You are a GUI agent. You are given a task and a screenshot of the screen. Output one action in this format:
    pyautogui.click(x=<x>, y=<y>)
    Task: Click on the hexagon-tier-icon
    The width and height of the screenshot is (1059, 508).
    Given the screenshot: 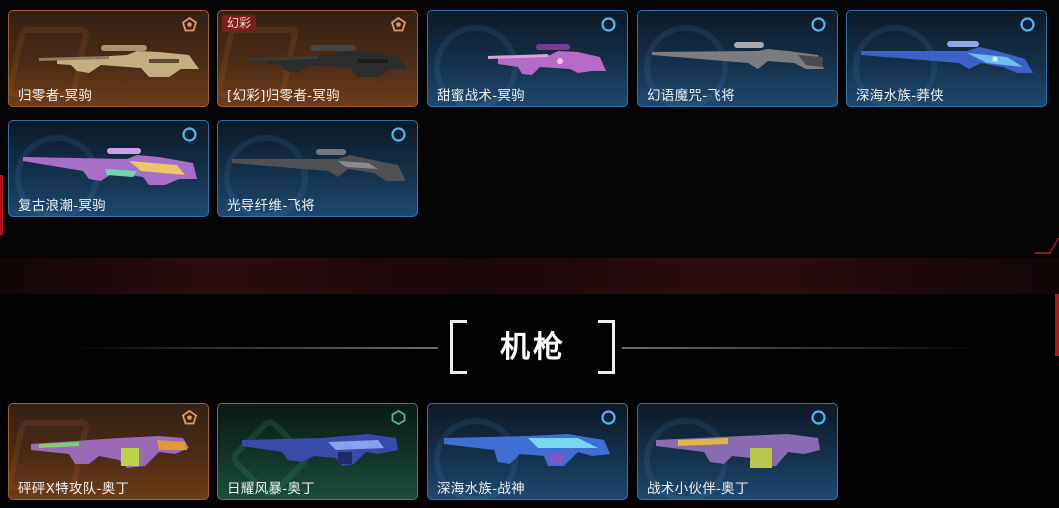 What is the action you would take?
    pyautogui.click(x=398, y=417)
    